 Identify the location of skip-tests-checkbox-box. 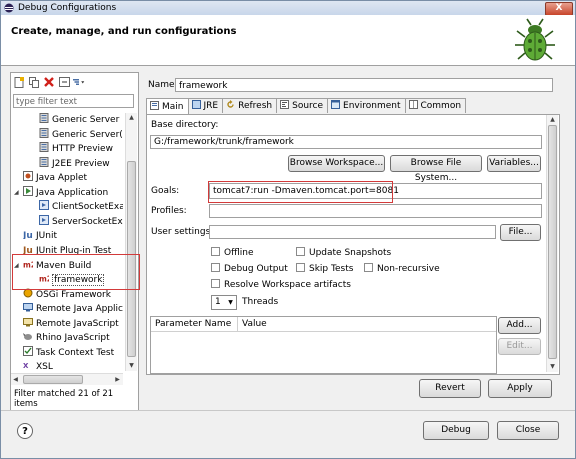
(300, 267).